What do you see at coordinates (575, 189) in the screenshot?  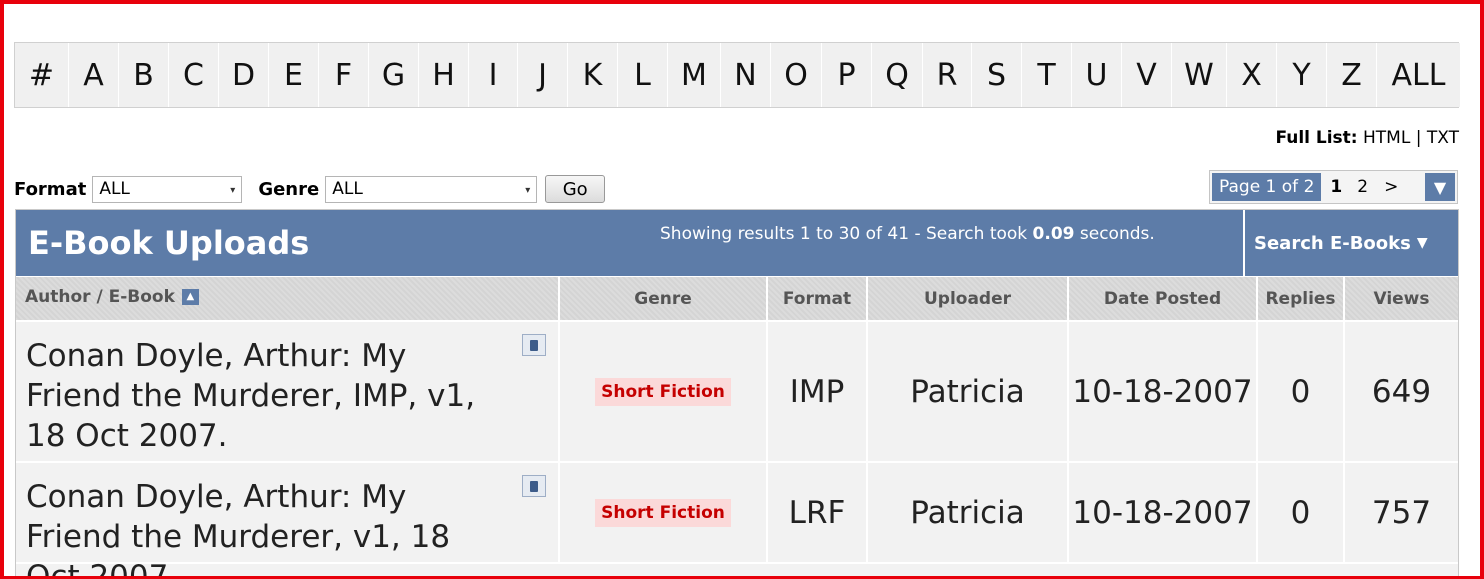 I see `go-button: Go` at bounding box center [575, 189].